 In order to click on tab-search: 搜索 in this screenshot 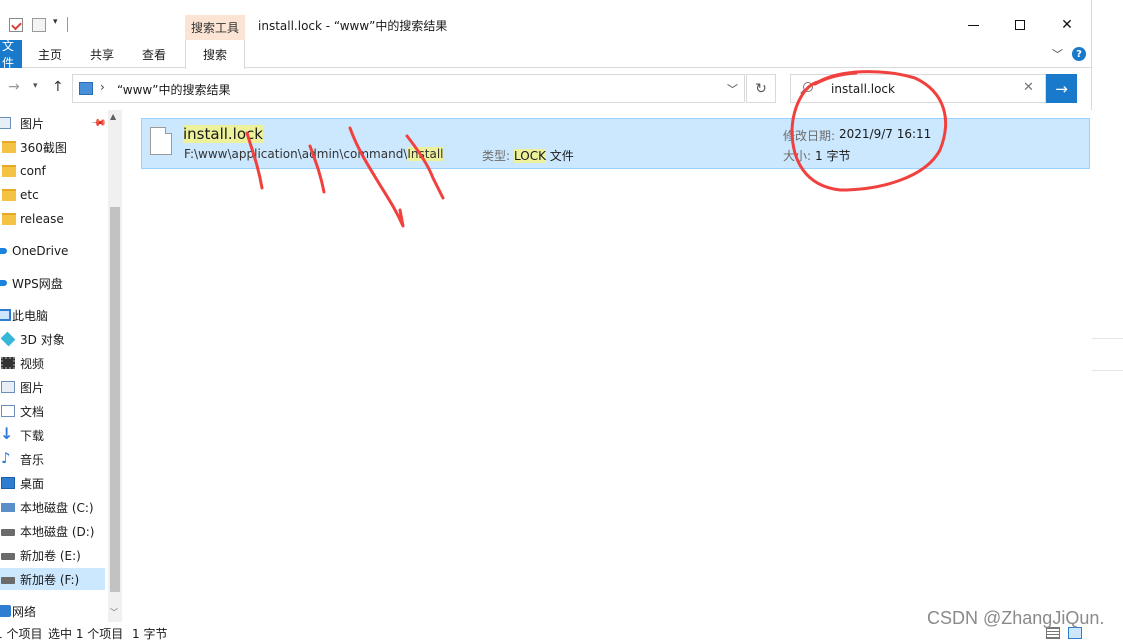, I will do `click(215, 54)`.